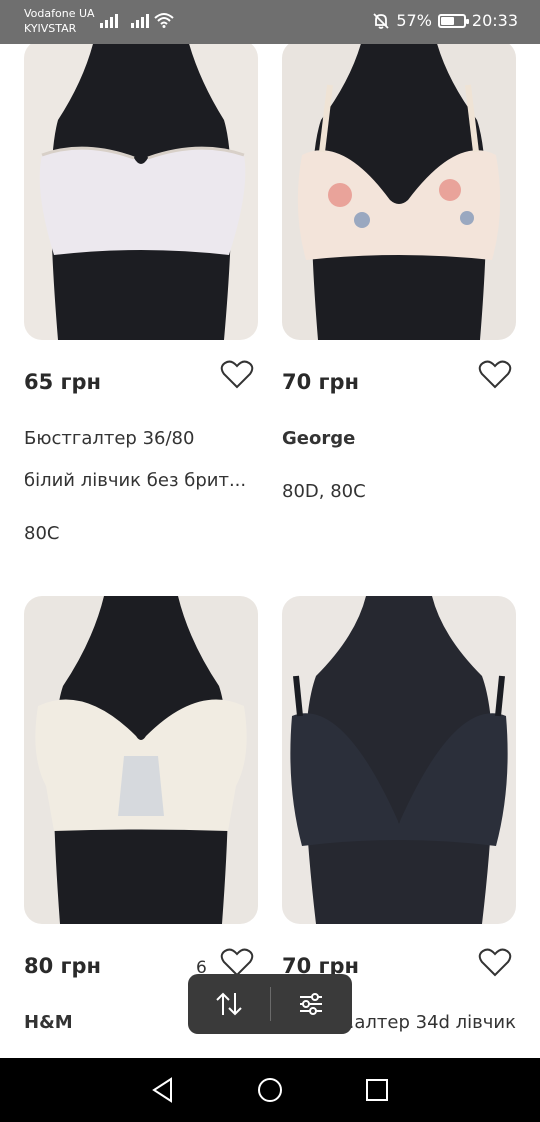 This screenshot has height=1122, width=540. Describe the element at coordinates (63, 966) in the screenshot. I see `listing-price: 80 грн` at that location.